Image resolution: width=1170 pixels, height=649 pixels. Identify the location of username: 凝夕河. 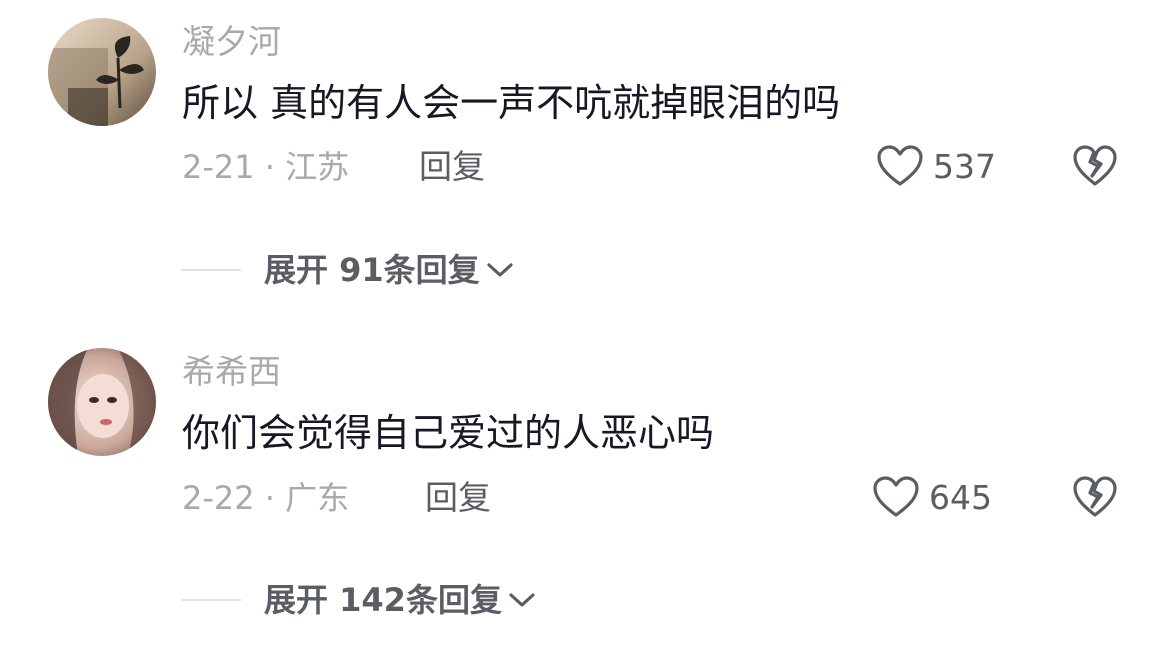
(231, 42).